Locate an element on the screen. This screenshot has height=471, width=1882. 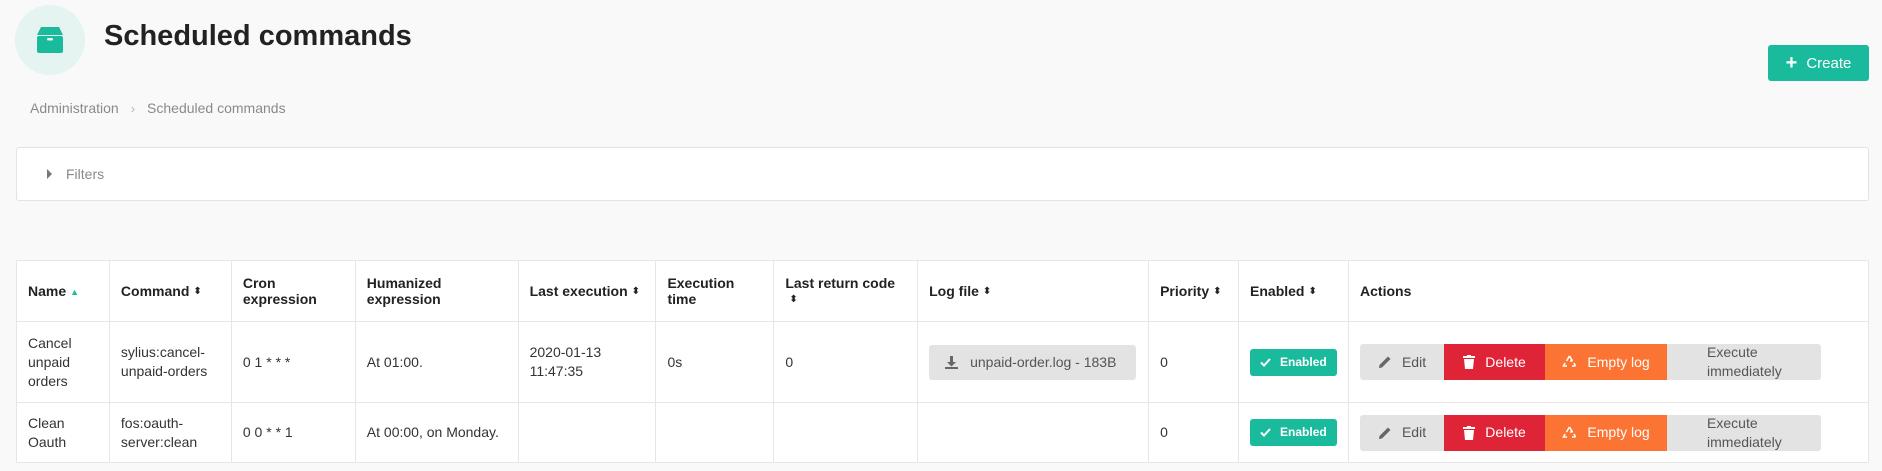
cell-command: fos:oauth- server:clean is located at coordinates (170, 432).